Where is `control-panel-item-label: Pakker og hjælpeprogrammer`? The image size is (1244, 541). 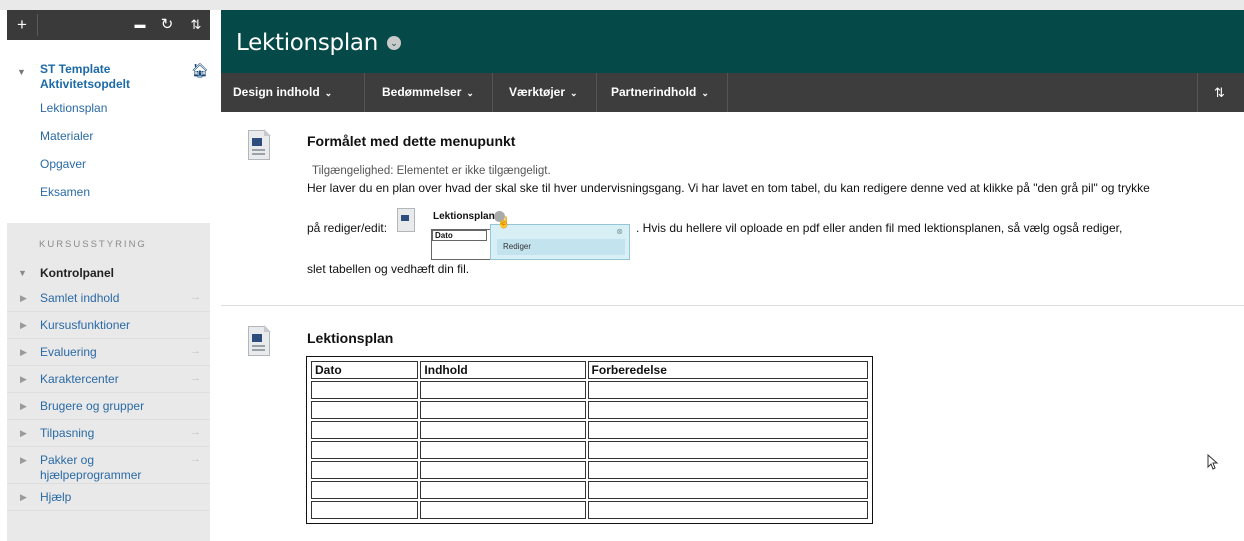
control-panel-item-label: Pakker og hjælpeprogrammer is located at coordinates (91, 467).